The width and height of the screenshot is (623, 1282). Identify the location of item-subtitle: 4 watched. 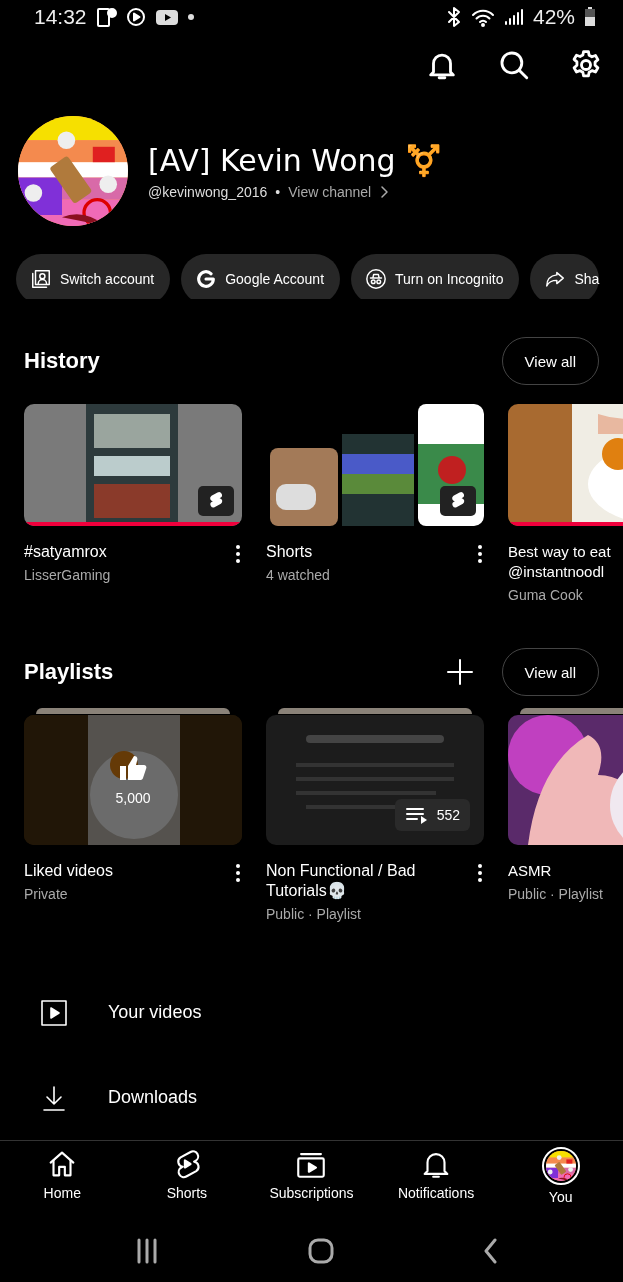
(298, 575).